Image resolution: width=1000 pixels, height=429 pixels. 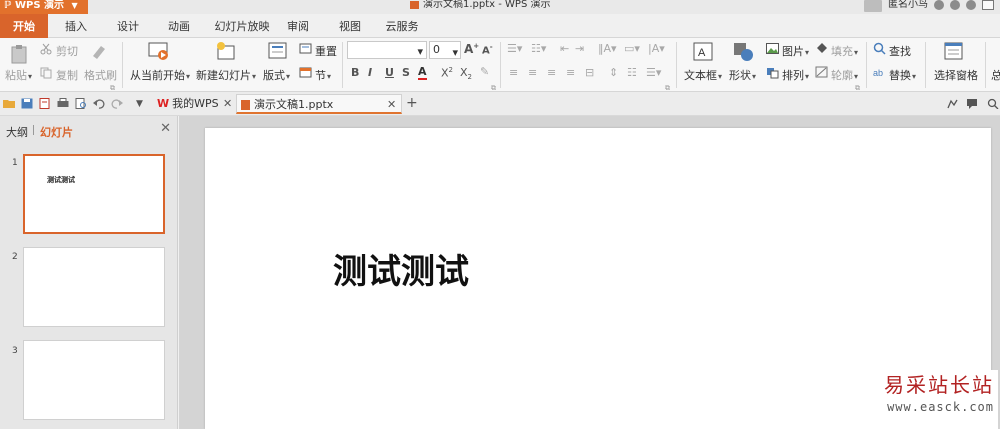 I want to click on print-icon, so click(x=63, y=103).